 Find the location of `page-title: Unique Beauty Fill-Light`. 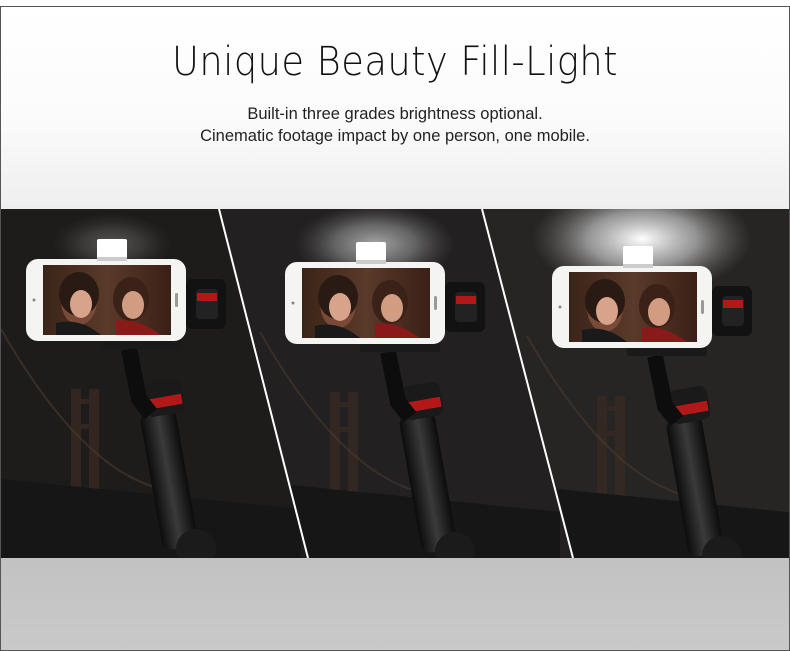

page-title: Unique Beauty Fill-Light is located at coordinates (395, 62).